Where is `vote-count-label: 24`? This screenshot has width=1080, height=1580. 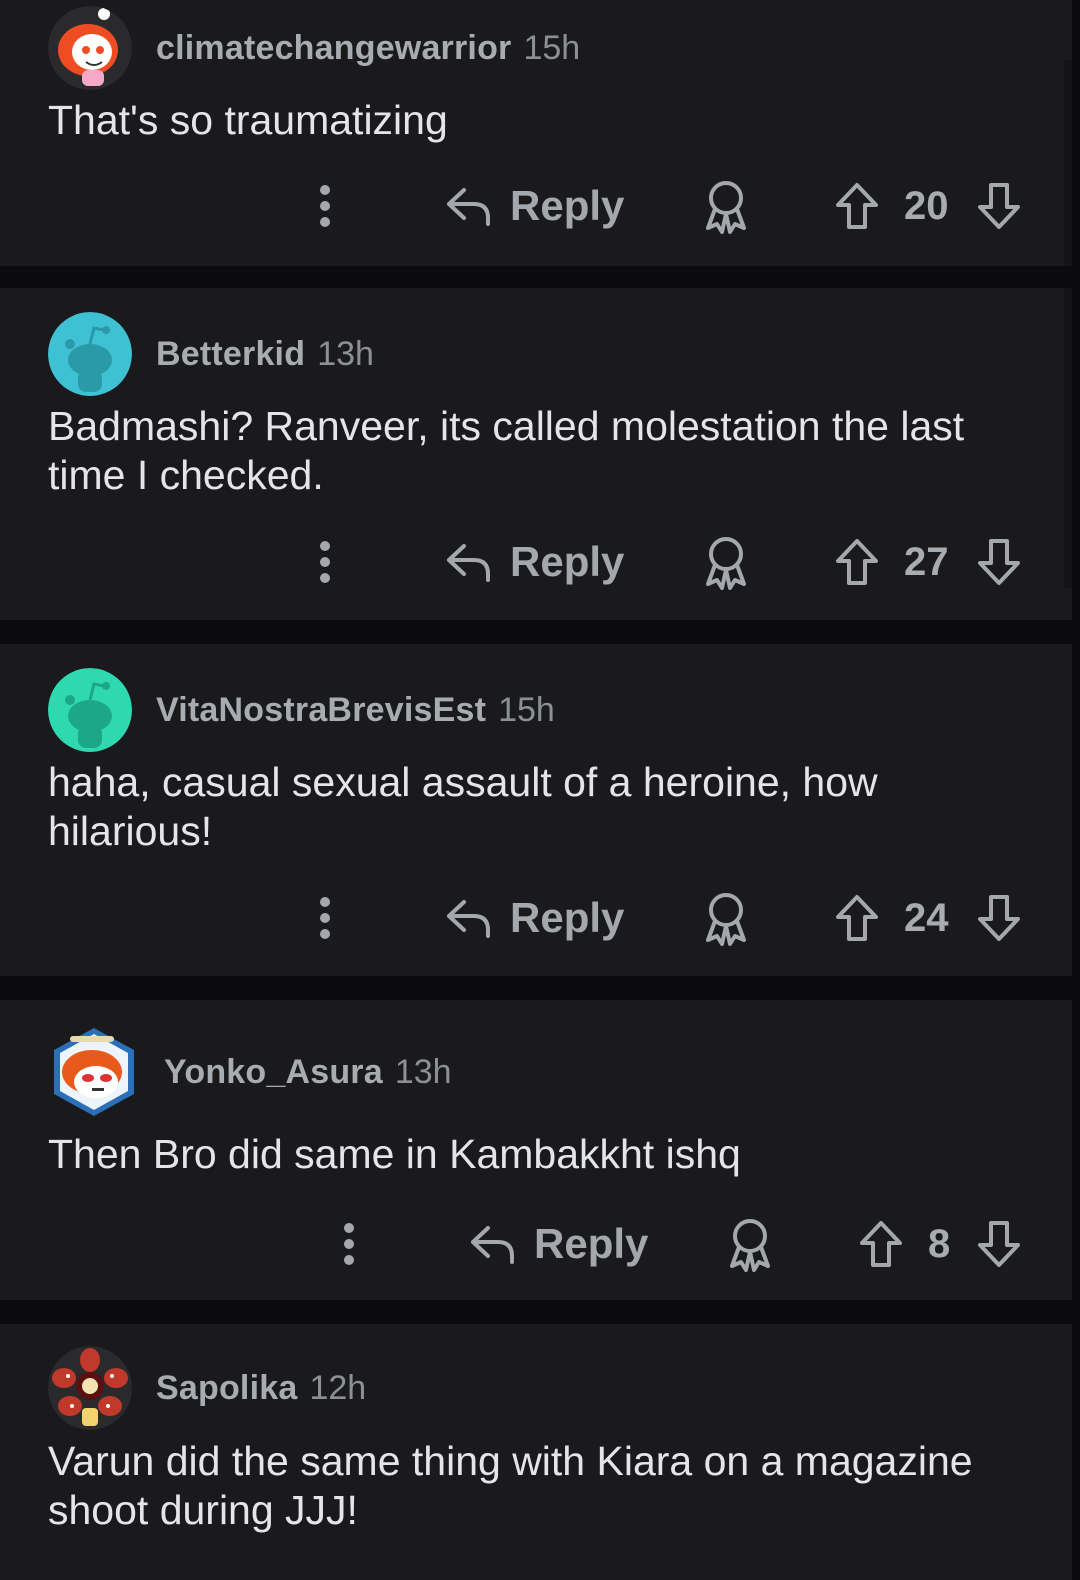 vote-count-label: 24 is located at coordinates (926, 917).